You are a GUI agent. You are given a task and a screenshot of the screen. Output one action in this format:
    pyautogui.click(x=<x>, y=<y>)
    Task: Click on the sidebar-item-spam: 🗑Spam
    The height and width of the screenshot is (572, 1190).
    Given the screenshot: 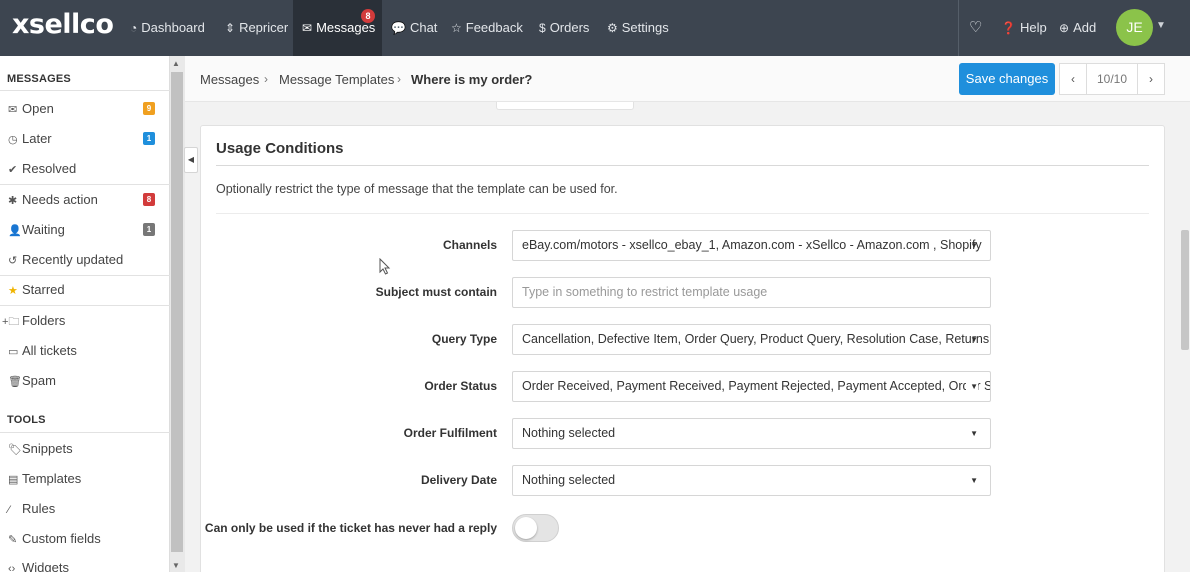 What is the action you would take?
    pyautogui.click(x=85, y=381)
    